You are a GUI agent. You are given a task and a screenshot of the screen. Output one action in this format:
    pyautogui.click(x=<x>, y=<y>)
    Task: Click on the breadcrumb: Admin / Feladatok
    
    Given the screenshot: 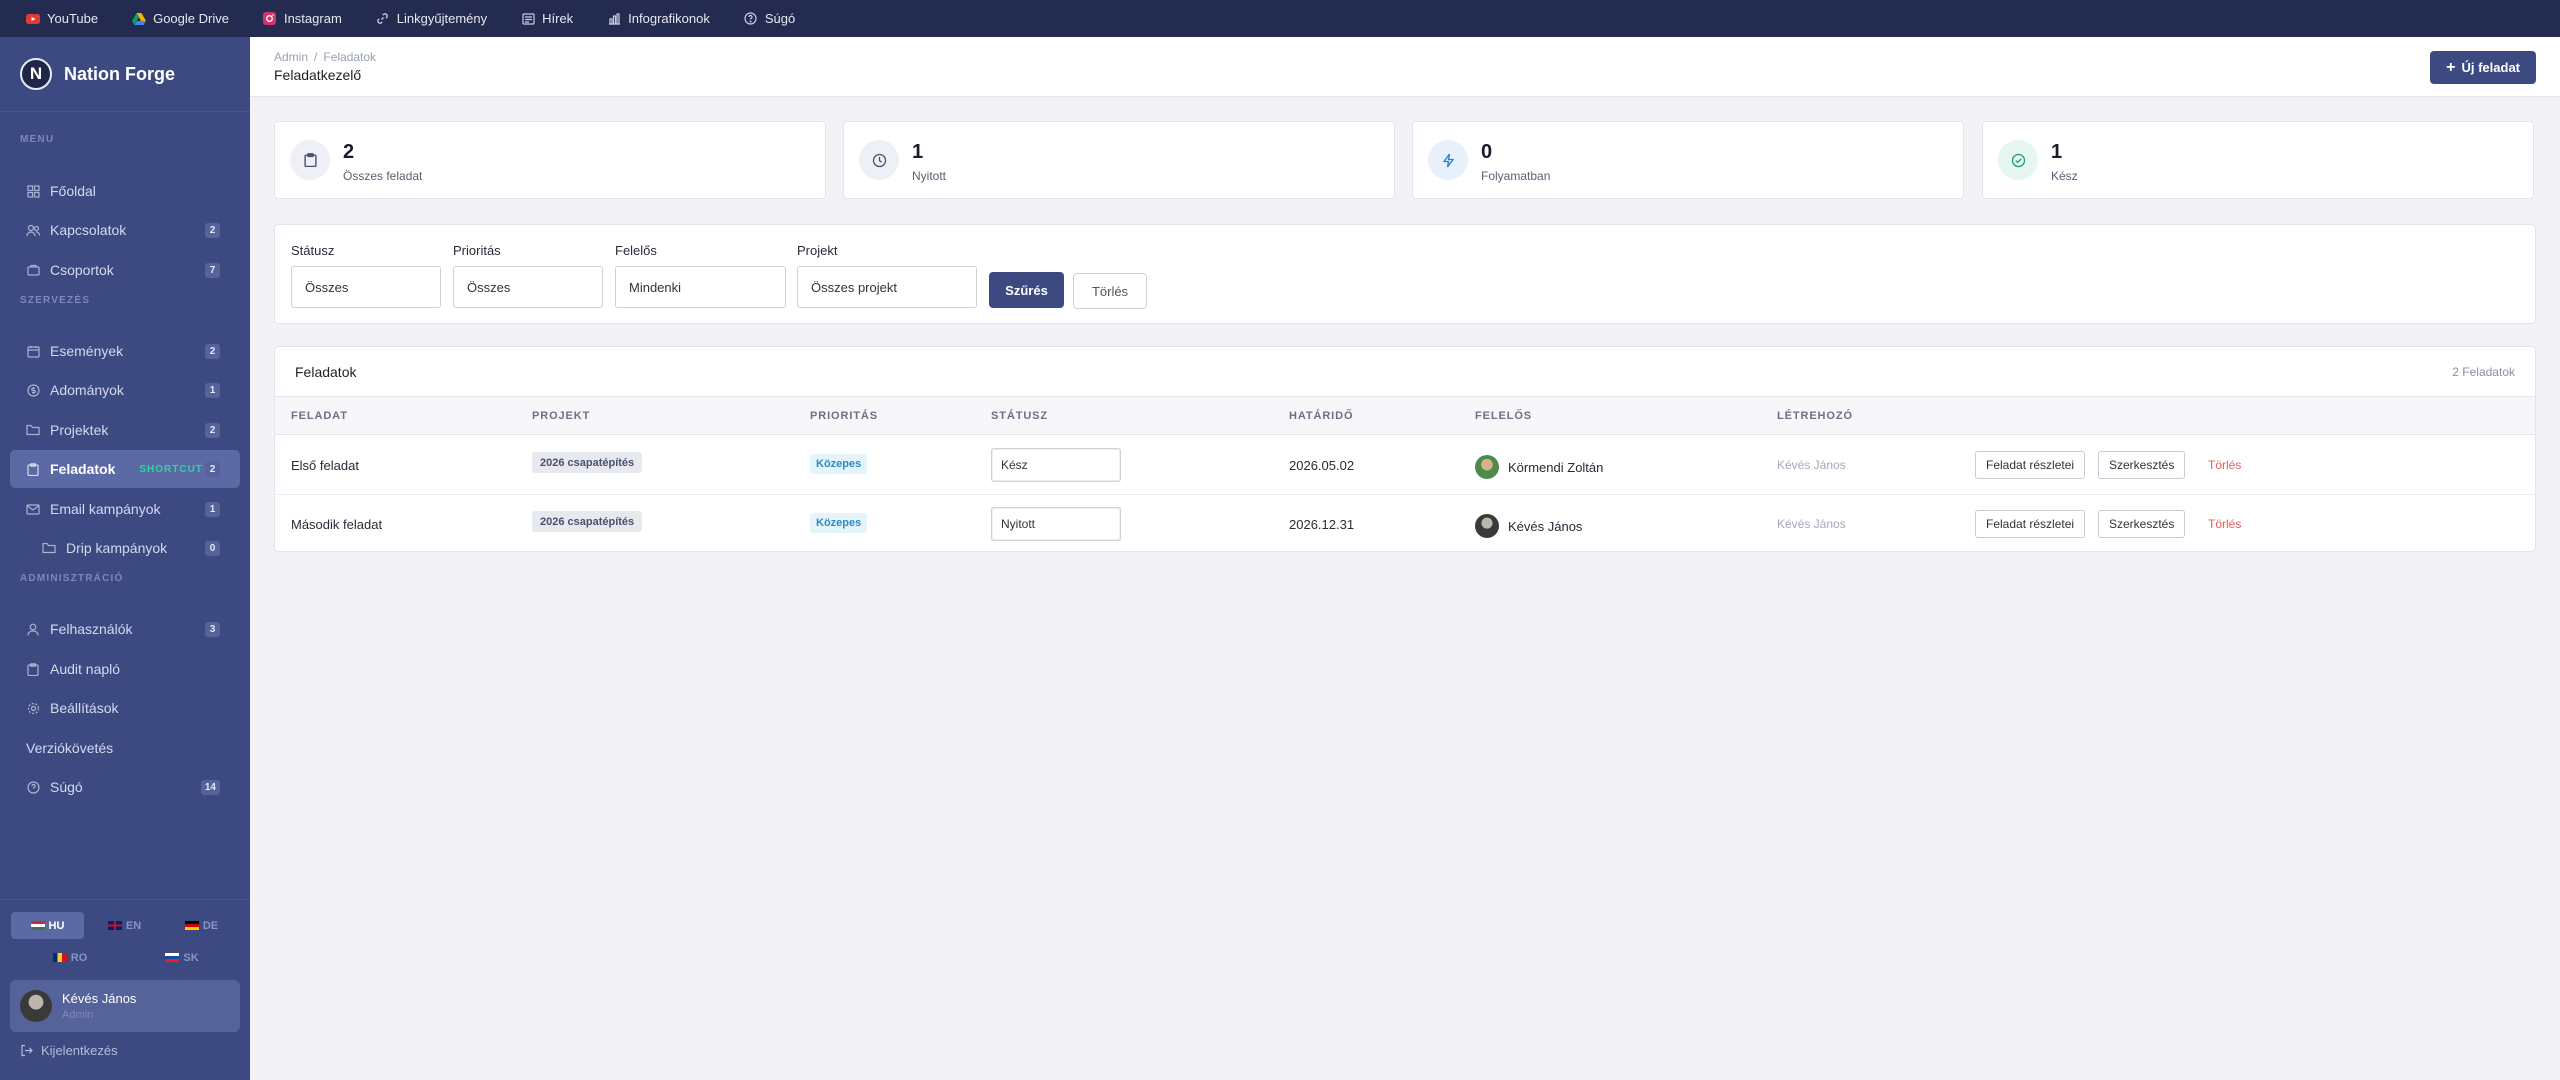 What is the action you would take?
    pyautogui.click(x=325, y=57)
    